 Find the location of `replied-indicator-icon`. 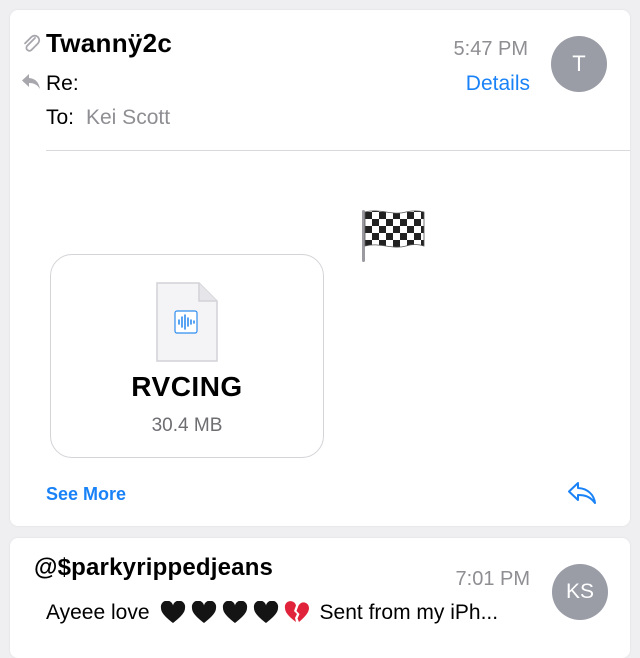

replied-indicator-icon is located at coordinates (31, 81).